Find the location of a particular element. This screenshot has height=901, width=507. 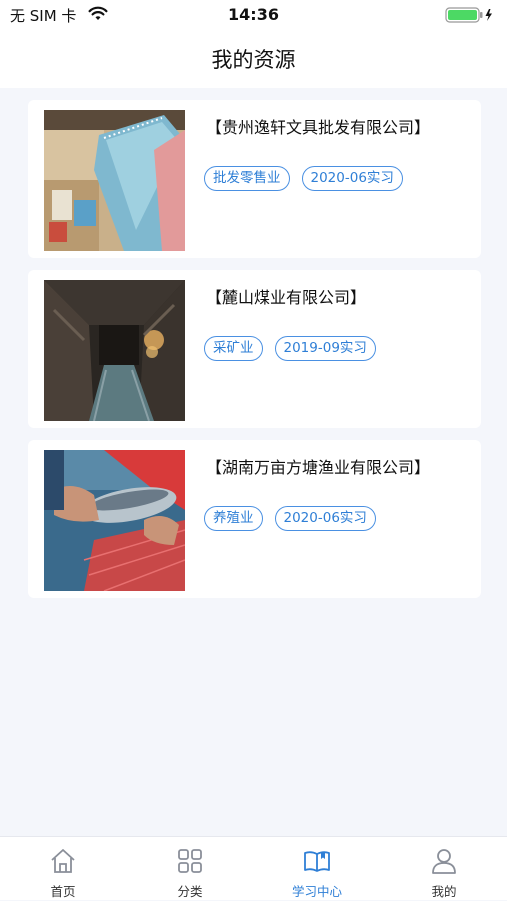

tab-label: 首页 is located at coordinates (63, 891).